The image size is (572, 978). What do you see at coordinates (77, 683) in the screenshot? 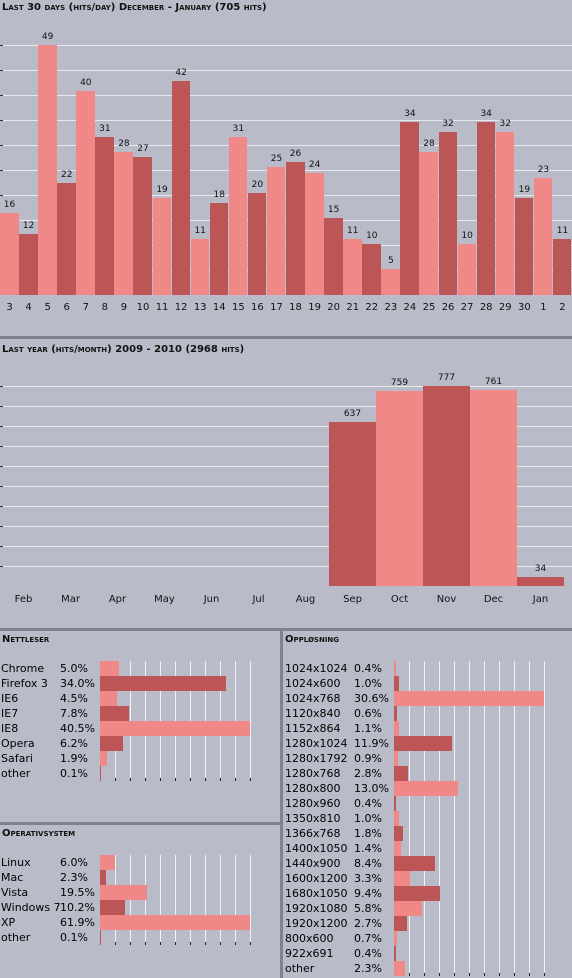
I see `row-percent: 34.0%` at bounding box center [77, 683].